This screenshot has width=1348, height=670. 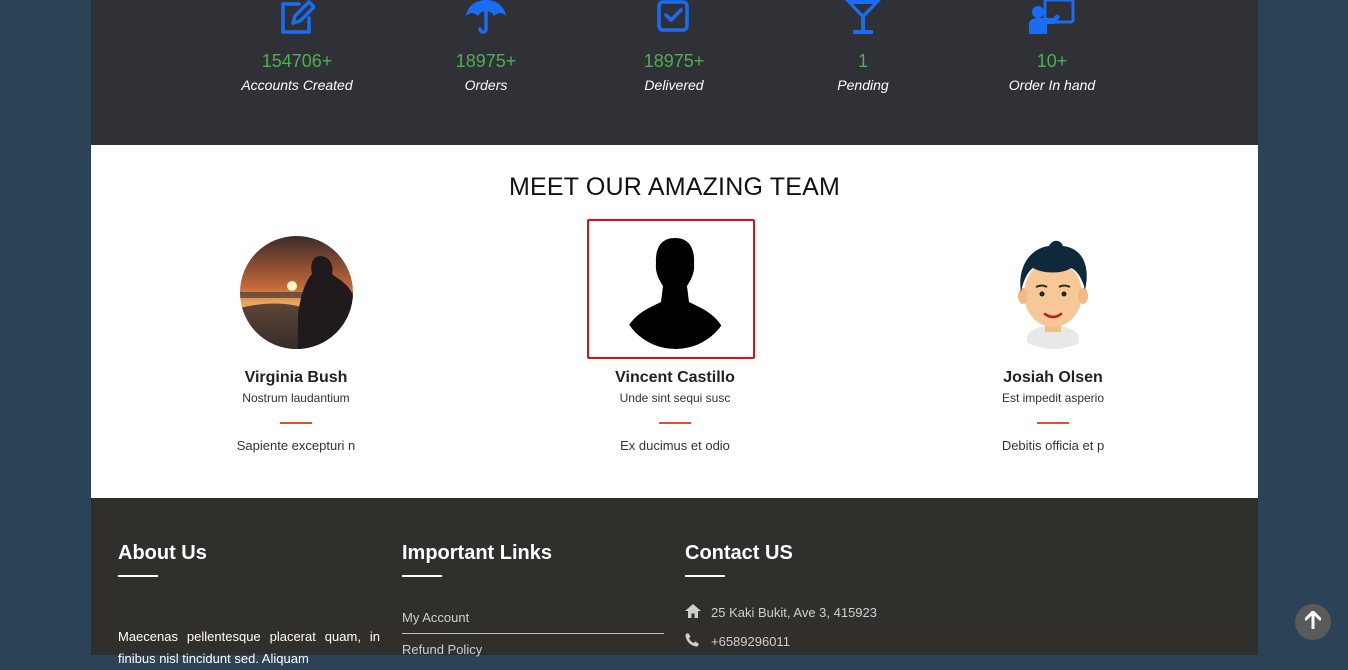 I want to click on checkbox-icon, so click(x=674, y=18).